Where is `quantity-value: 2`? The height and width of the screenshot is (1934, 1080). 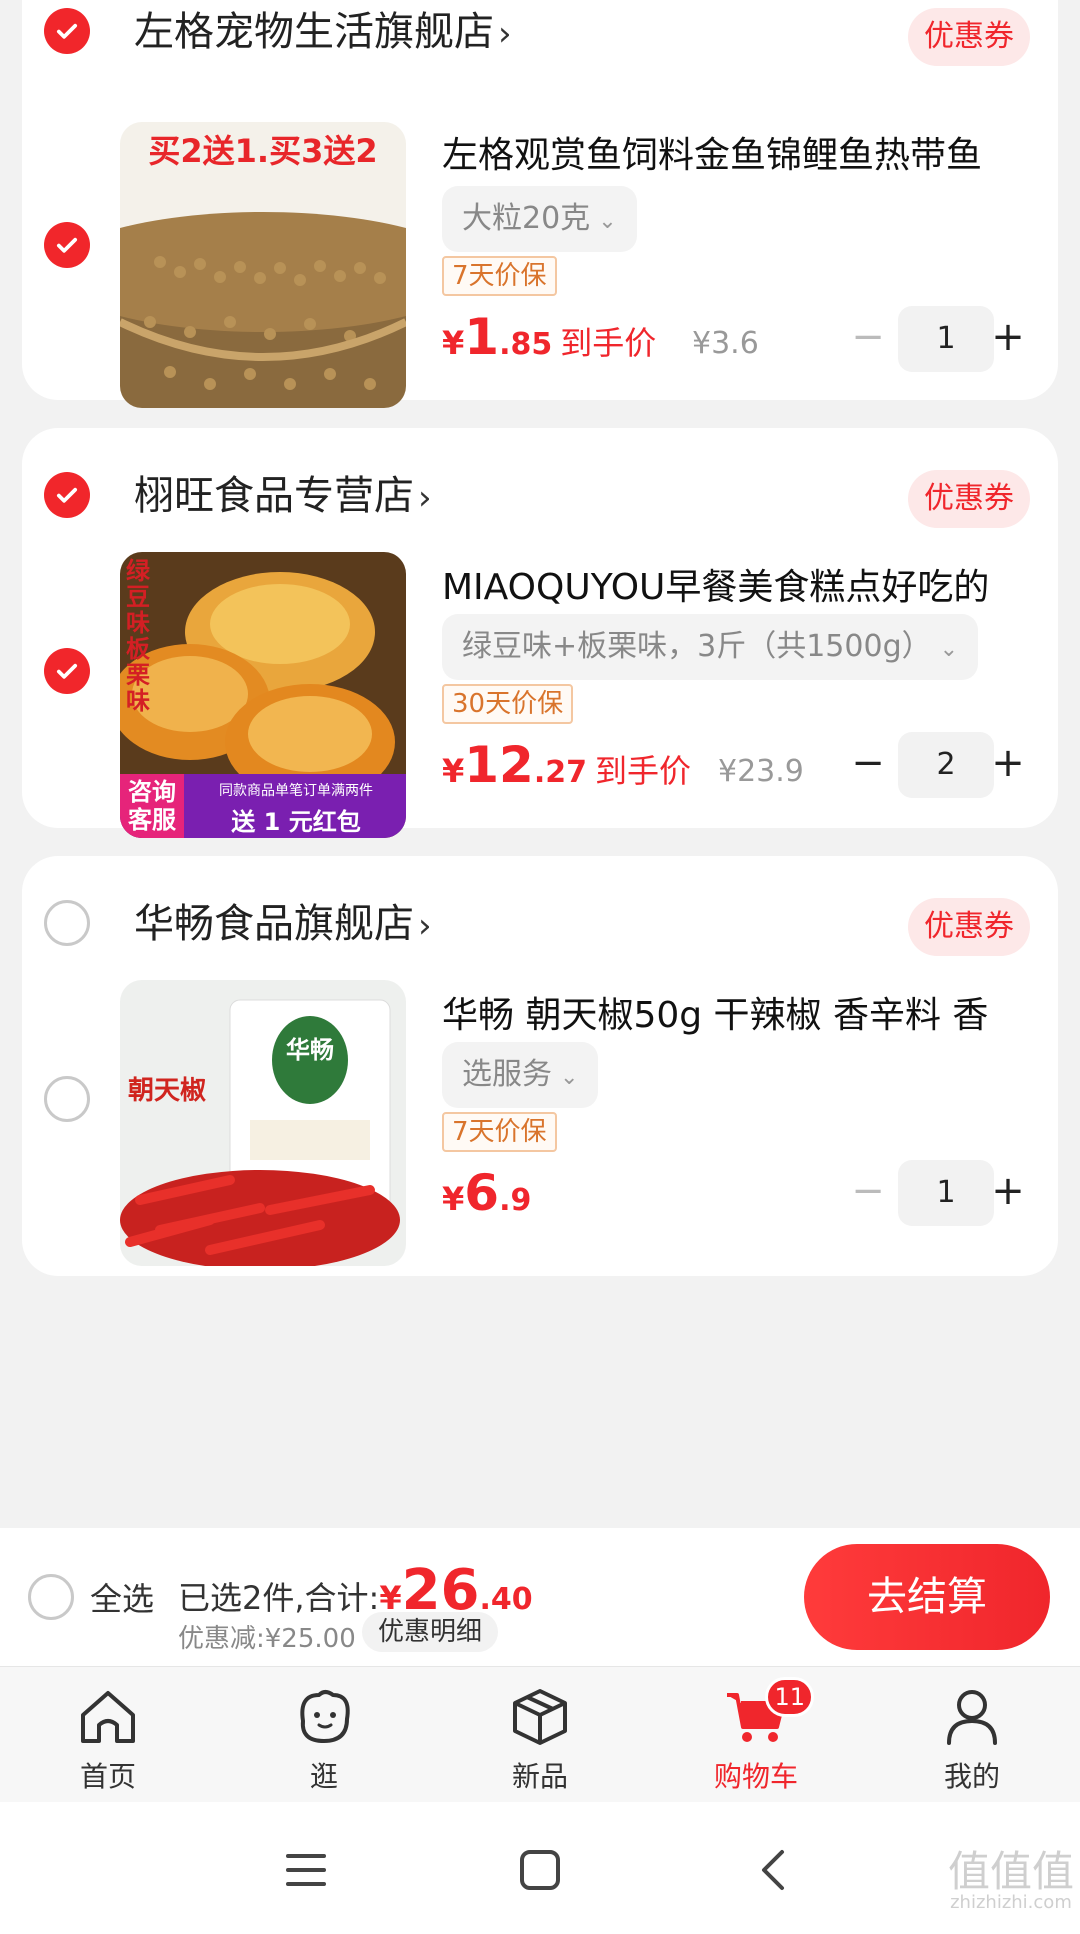 quantity-value: 2 is located at coordinates (946, 765).